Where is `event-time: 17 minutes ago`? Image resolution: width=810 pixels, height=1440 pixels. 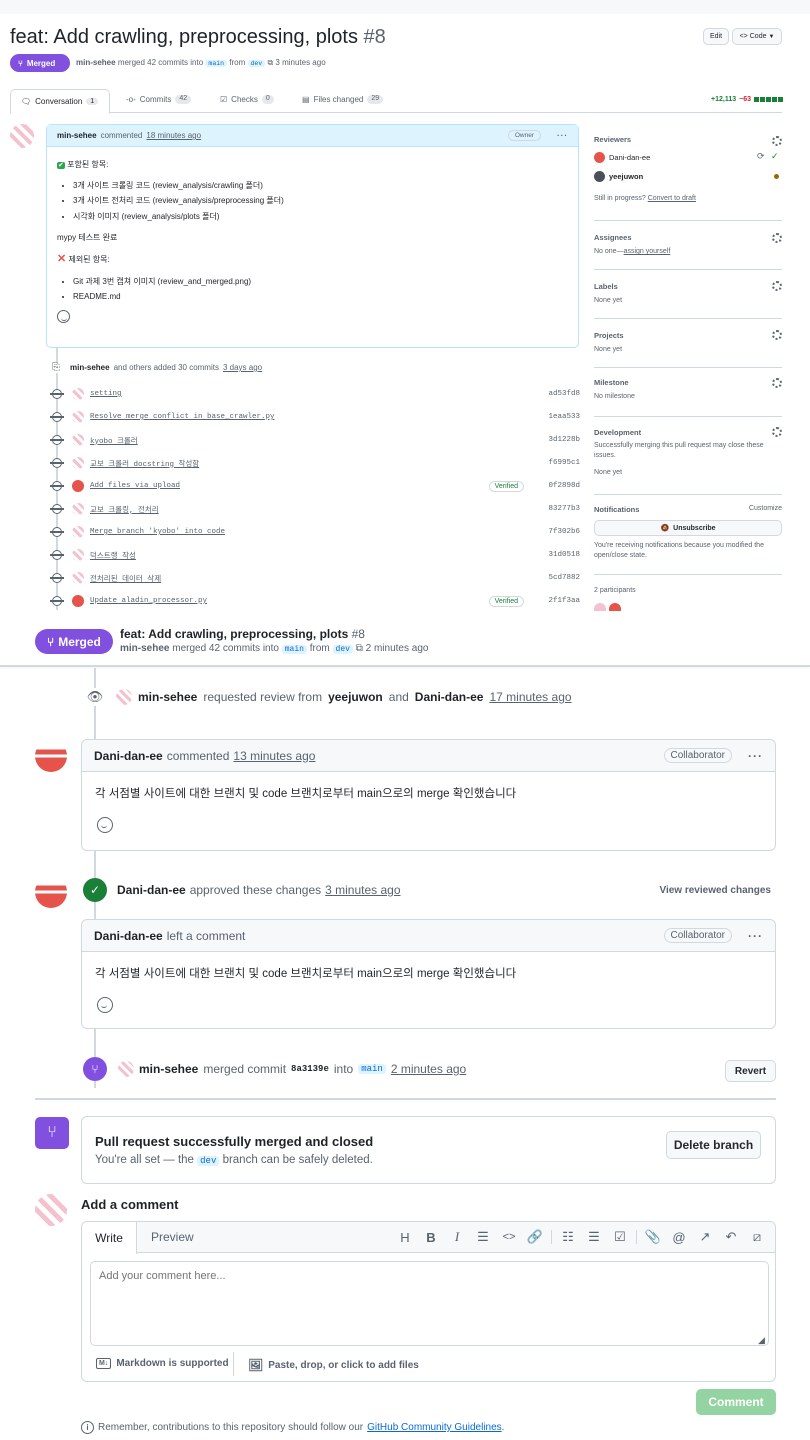
event-time: 17 minutes ago is located at coordinates (530, 697).